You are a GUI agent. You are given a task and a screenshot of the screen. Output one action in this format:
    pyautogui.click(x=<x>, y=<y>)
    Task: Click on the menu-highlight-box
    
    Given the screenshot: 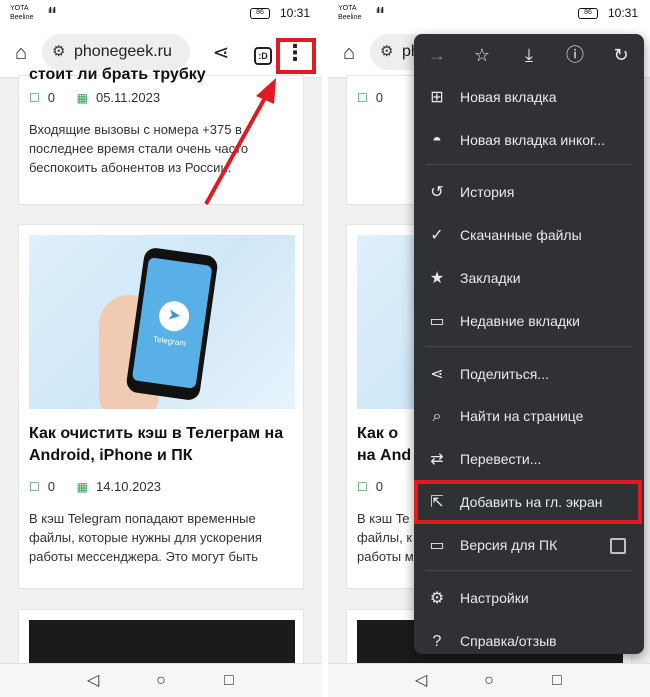 What is the action you would take?
    pyautogui.click(x=296, y=56)
    